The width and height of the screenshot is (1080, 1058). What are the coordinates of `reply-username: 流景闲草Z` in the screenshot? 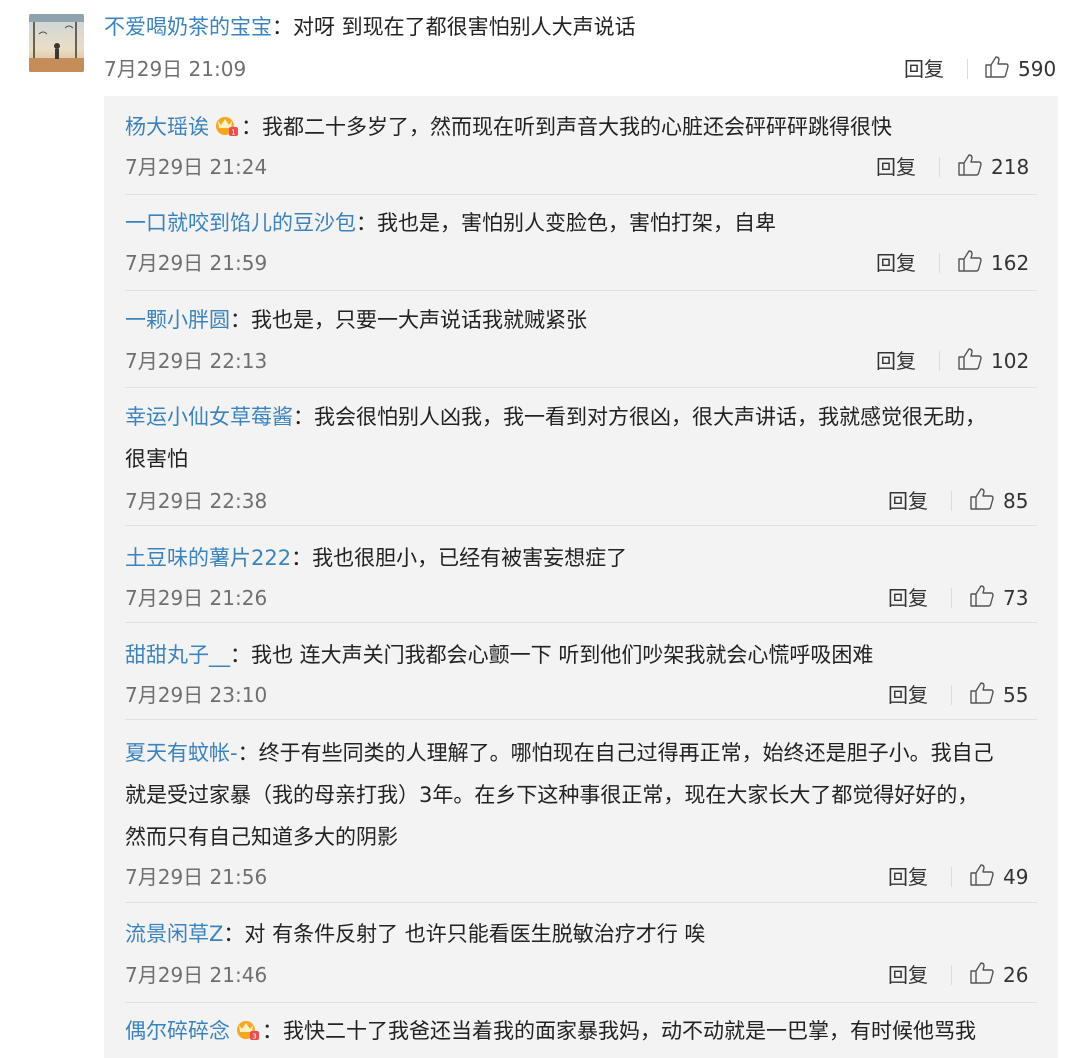 It's located at (174, 934).